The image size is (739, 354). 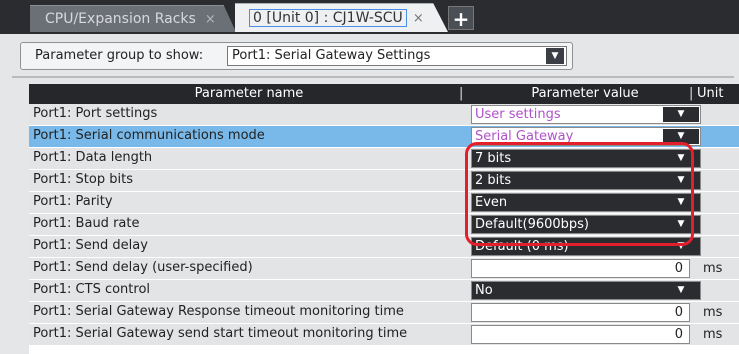 I want to click on tab-label: 0 [Unit 0] : CJ1W-SCU, so click(x=328, y=18).